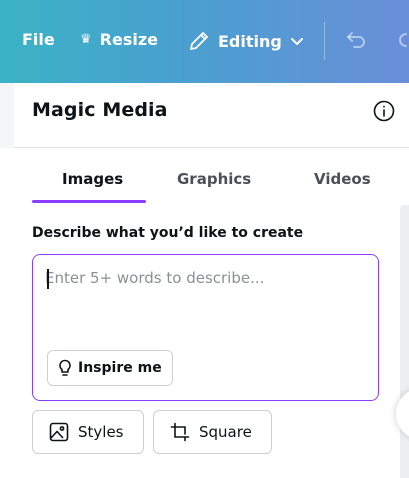  What do you see at coordinates (120, 368) in the screenshot?
I see `inspire-me-label: Inspire me` at bounding box center [120, 368].